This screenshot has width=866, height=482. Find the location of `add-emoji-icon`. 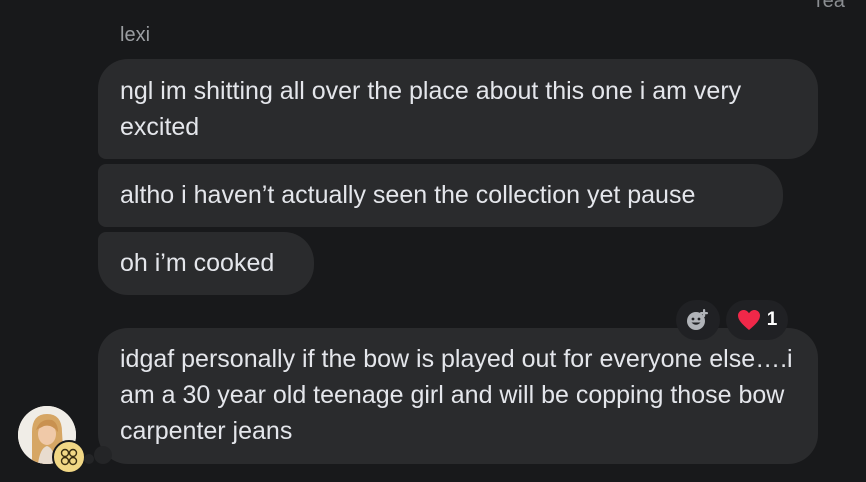

add-emoji-icon is located at coordinates (697, 319).